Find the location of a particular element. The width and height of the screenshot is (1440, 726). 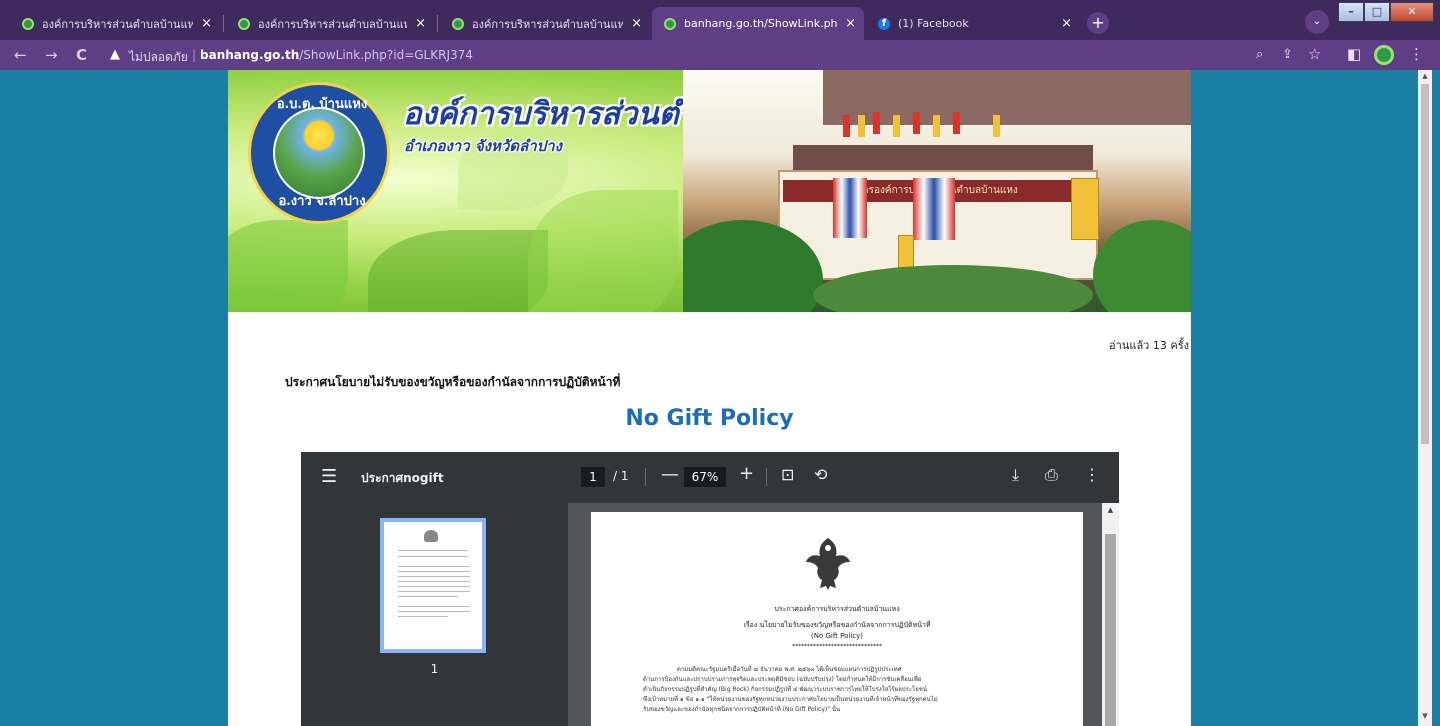

thumbnail-emblem is located at coordinates (431, 536).